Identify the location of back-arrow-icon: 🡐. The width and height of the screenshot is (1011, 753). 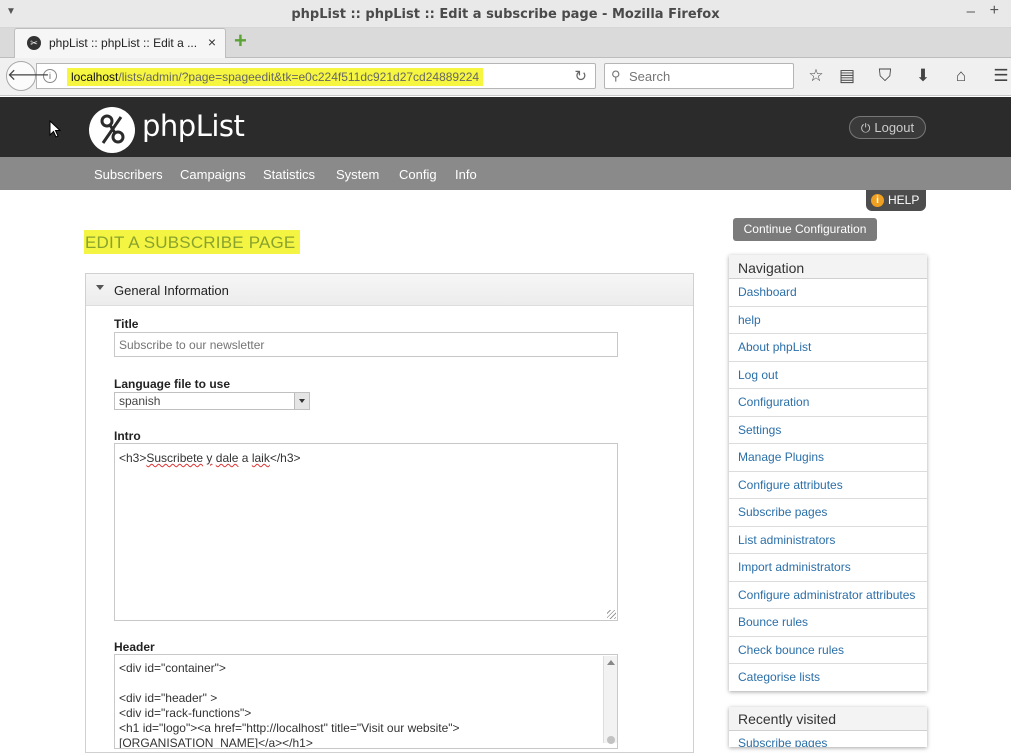
(28, 75).